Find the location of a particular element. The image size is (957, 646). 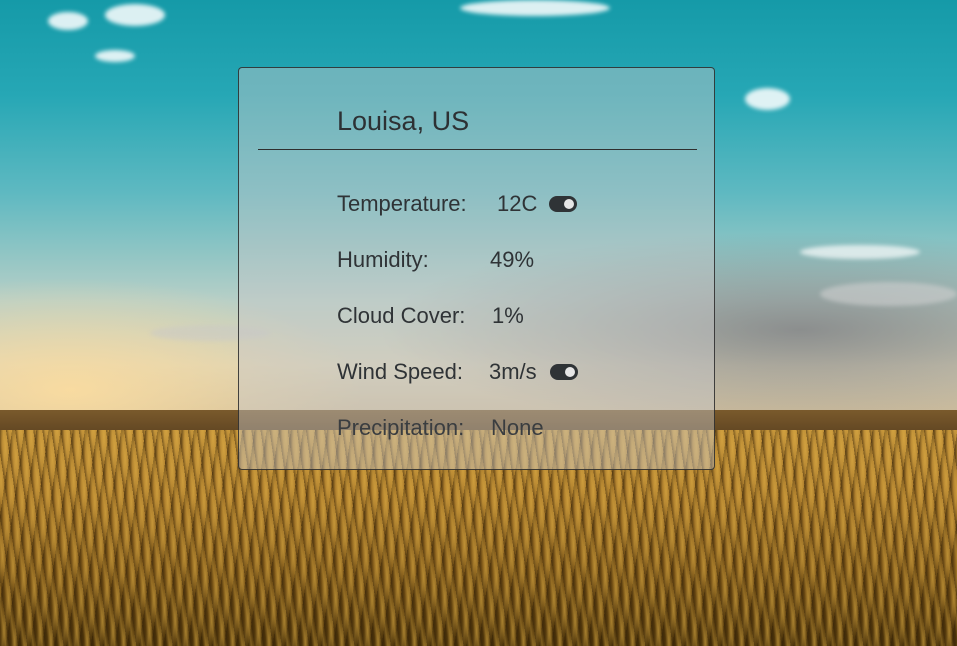

precipitation-value: None is located at coordinates (517, 427).